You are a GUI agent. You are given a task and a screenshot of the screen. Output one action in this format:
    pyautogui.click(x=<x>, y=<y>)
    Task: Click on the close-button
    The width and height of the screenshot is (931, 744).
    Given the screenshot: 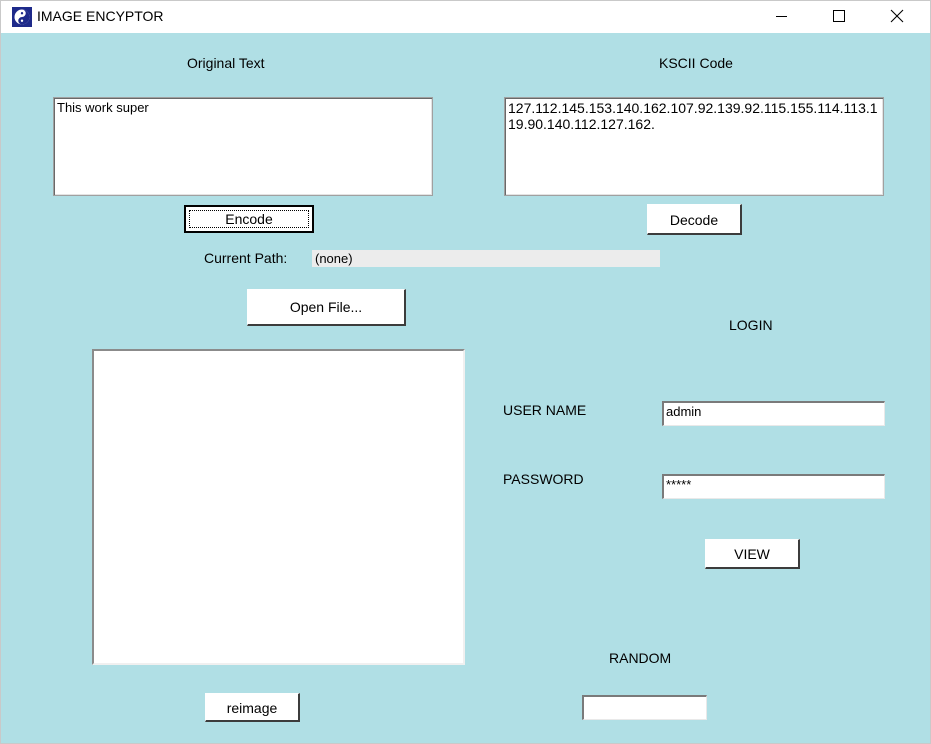 What is the action you would take?
    pyautogui.click(x=897, y=17)
    